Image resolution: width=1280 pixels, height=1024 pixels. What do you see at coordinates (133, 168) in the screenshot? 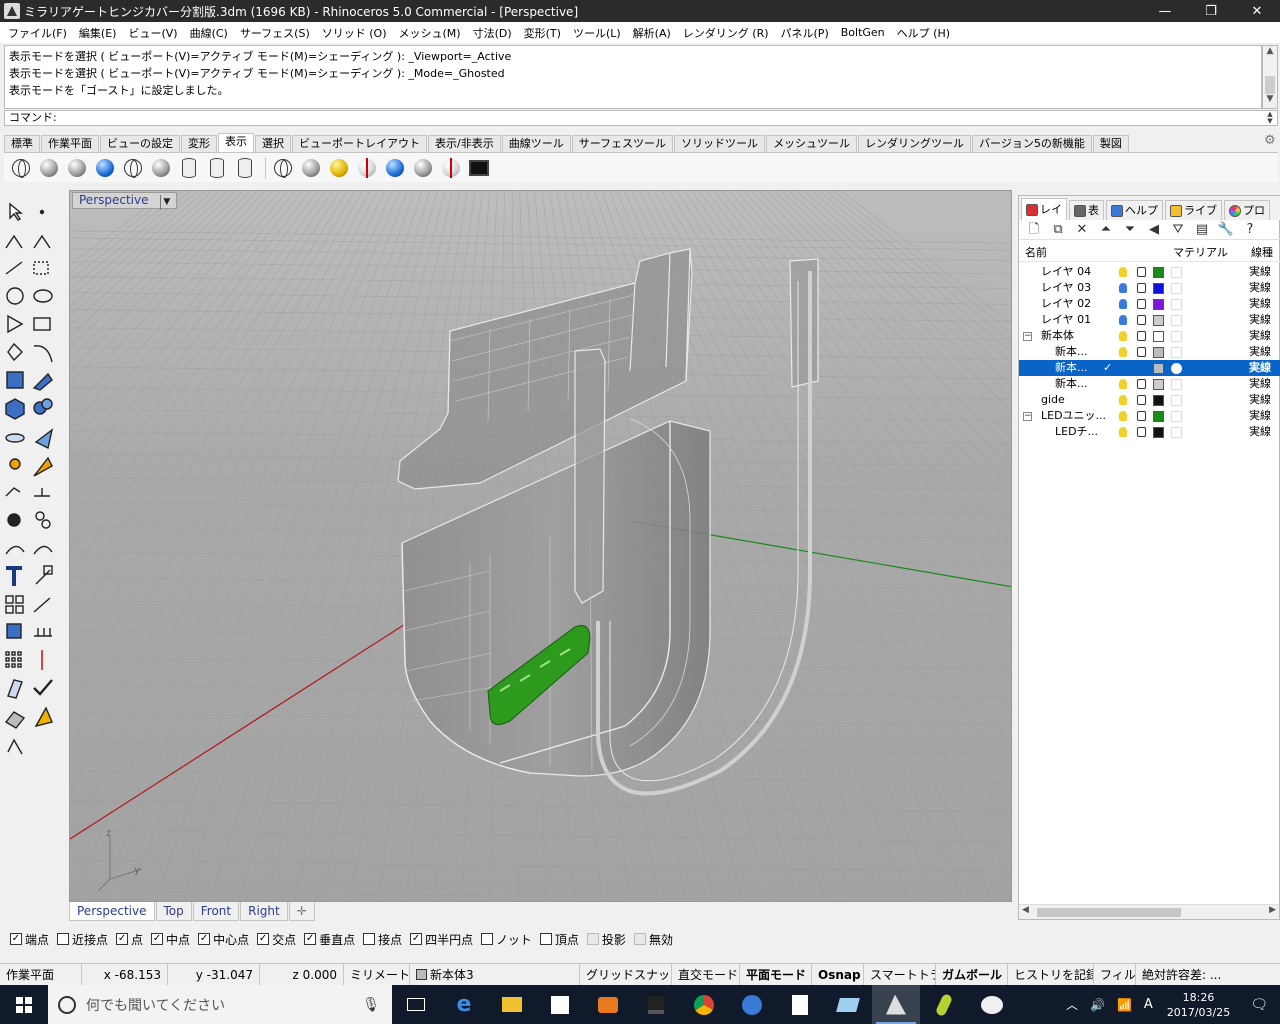
I see `ghosted-viewport-button` at bounding box center [133, 168].